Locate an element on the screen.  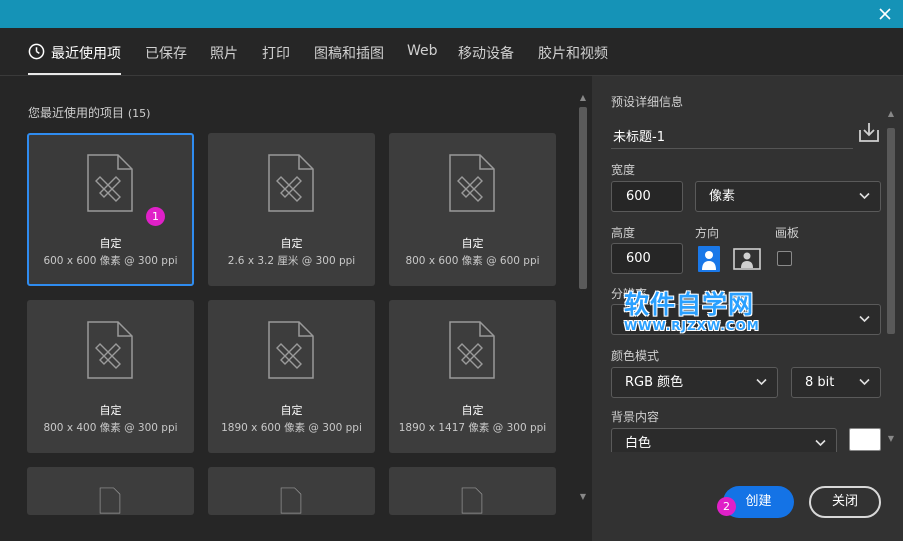
scroll-down-arrow: ▼ is located at coordinates (583, 497).